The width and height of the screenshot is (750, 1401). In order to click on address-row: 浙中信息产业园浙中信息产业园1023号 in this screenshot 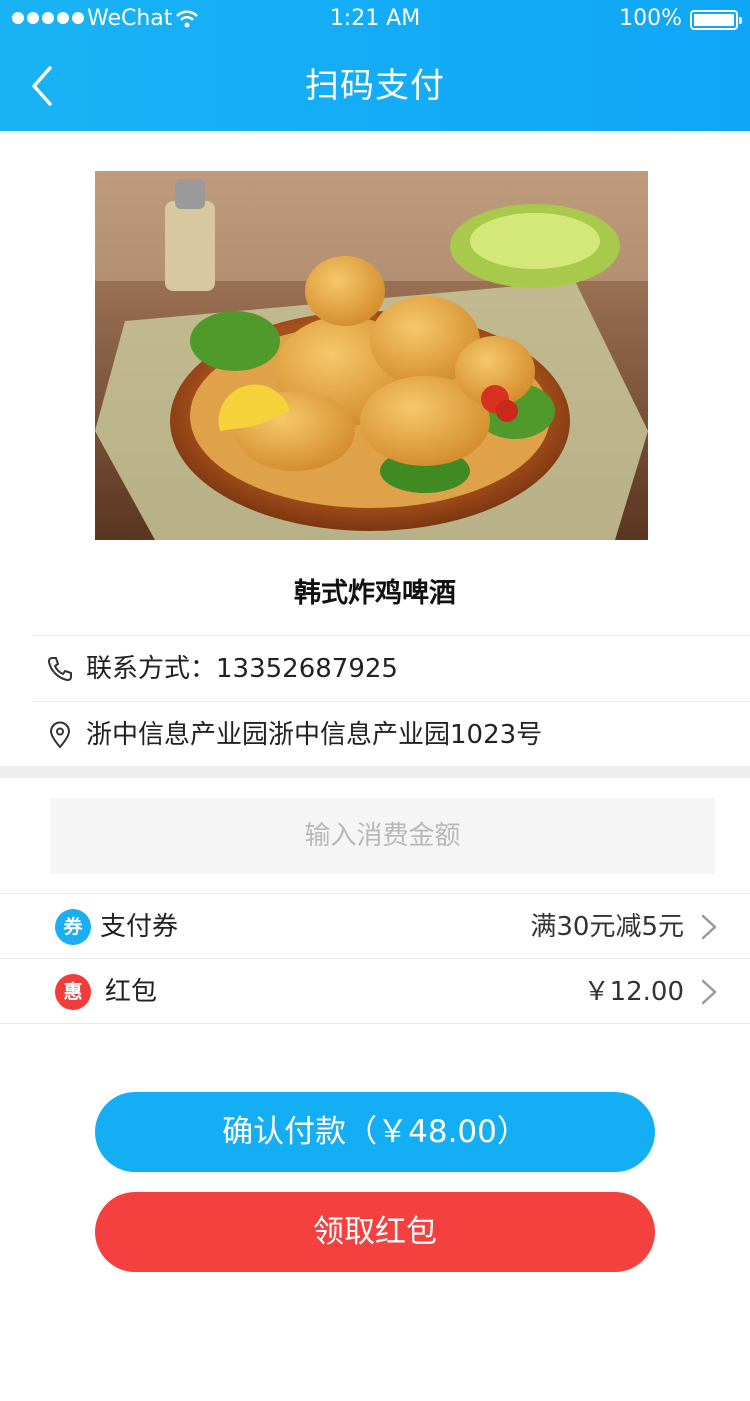, I will do `click(375, 735)`.